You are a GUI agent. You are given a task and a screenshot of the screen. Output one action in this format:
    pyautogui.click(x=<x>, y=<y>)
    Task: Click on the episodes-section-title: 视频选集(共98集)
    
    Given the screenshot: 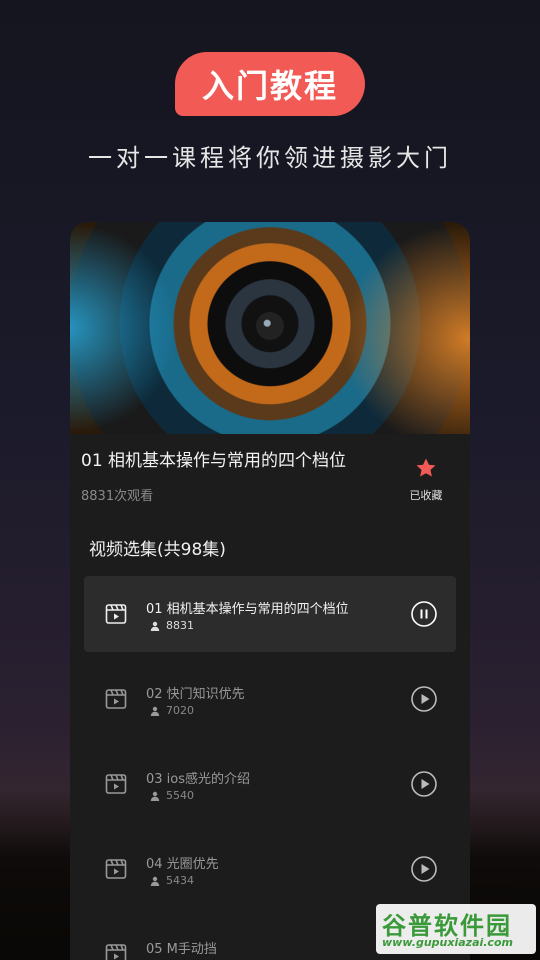 What is the action you would take?
    pyautogui.click(x=157, y=550)
    